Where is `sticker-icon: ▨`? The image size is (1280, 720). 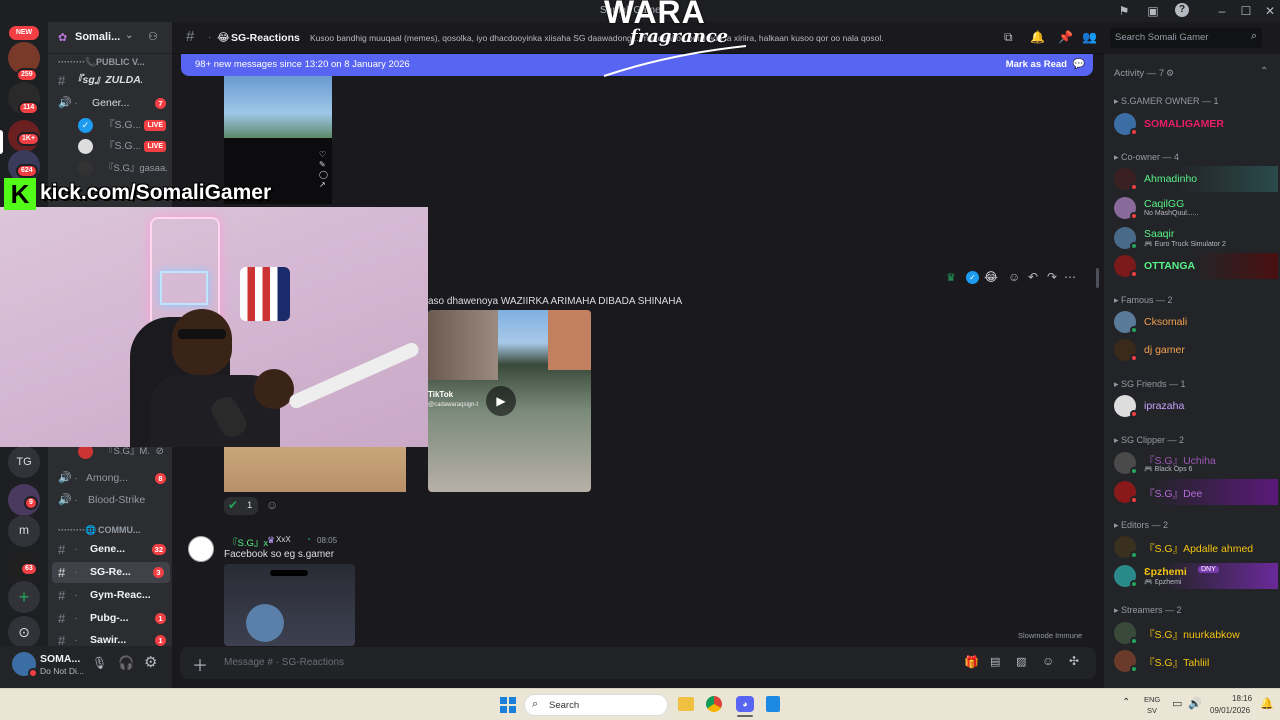
sticker-icon: ▨ is located at coordinates (1021, 661).